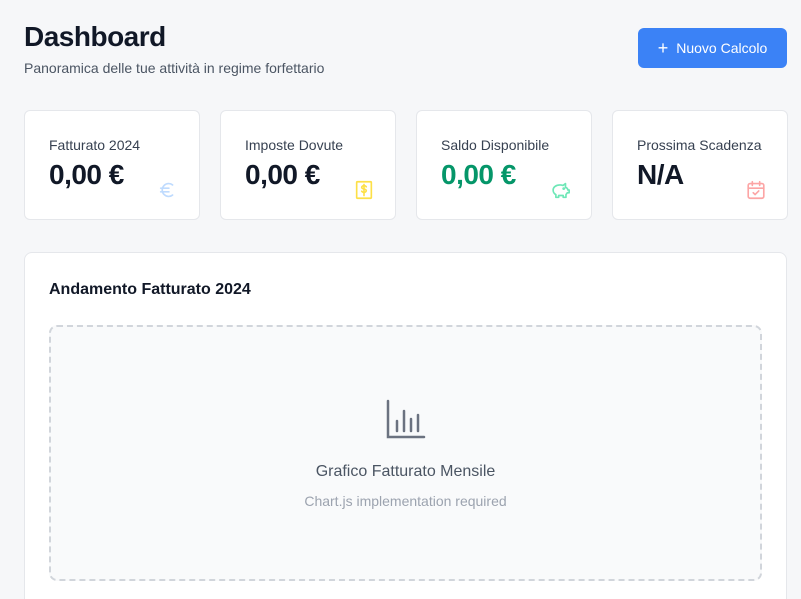 This screenshot has width=801, height=599. What do you see at coordinates (405, 471) in the screenshot?
I see `placeholder-title: Grafico Fatturato Mensile` at bounding box center [405, 471].